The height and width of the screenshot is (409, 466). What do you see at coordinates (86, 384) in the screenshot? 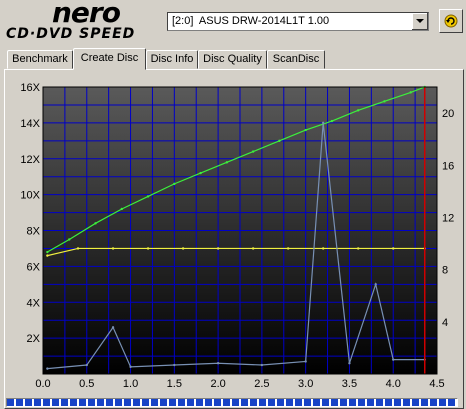
I see `x-axis-tick-label: 0.5` at bounding box center [86, 384].